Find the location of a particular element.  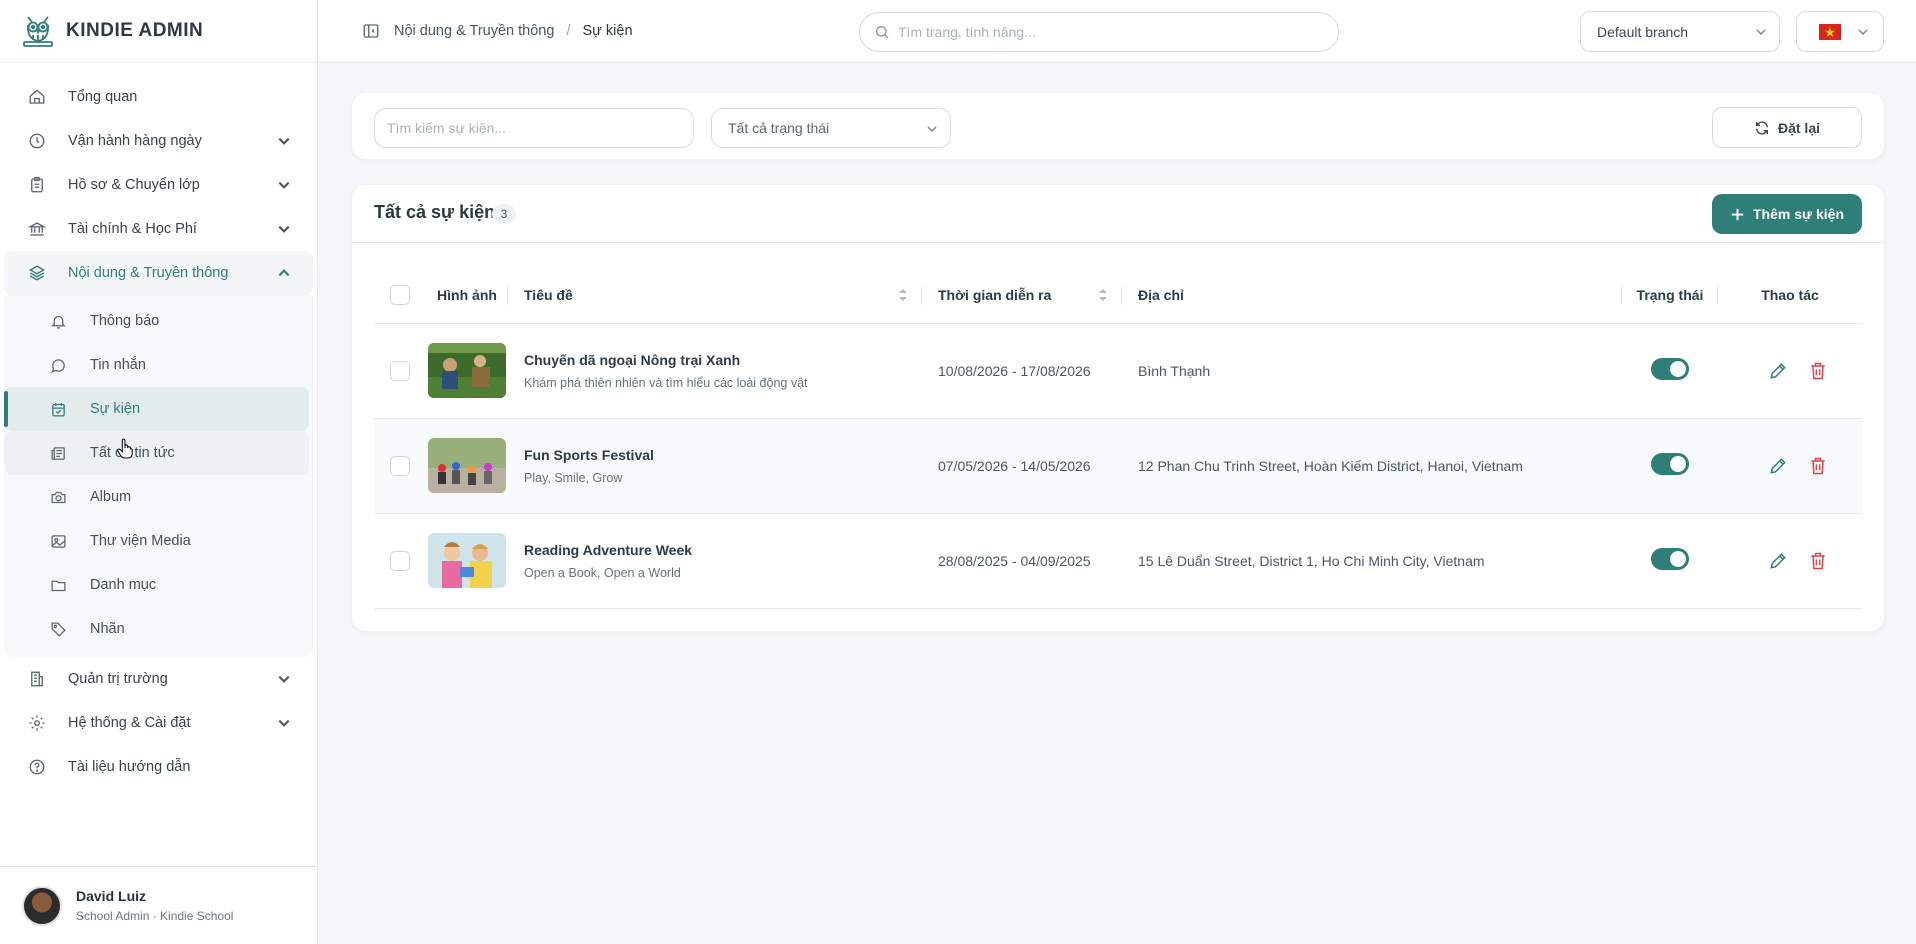

event-title: Chuyến dã ngoại Nông trại Xanh is located at coordinates (723, 360).